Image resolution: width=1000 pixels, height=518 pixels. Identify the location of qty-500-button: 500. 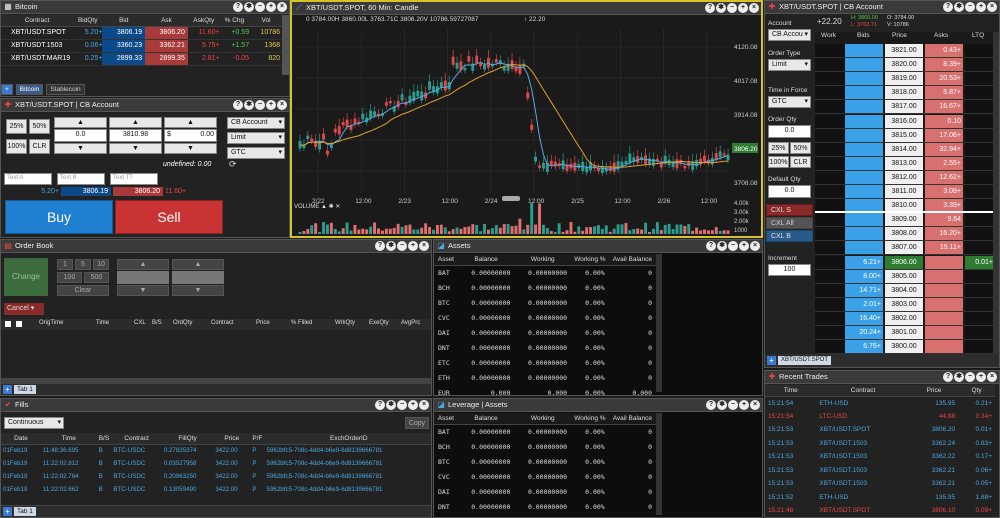
(96, 277).